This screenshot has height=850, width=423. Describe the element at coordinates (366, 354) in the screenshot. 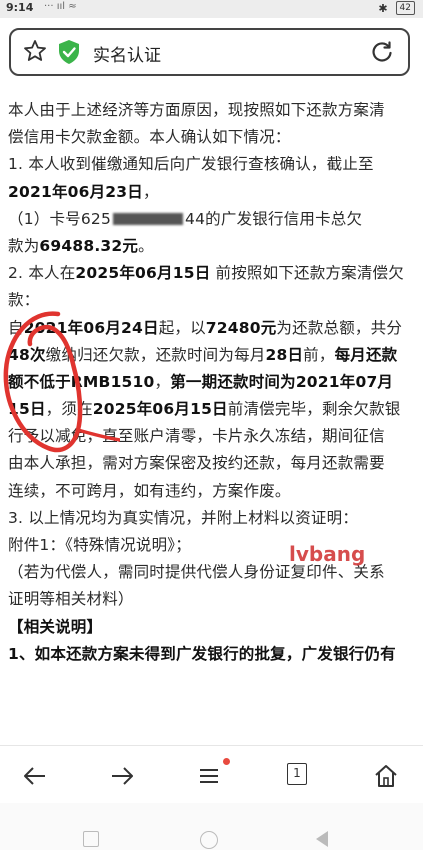

I see `text-segment: 每月还款` at that location.